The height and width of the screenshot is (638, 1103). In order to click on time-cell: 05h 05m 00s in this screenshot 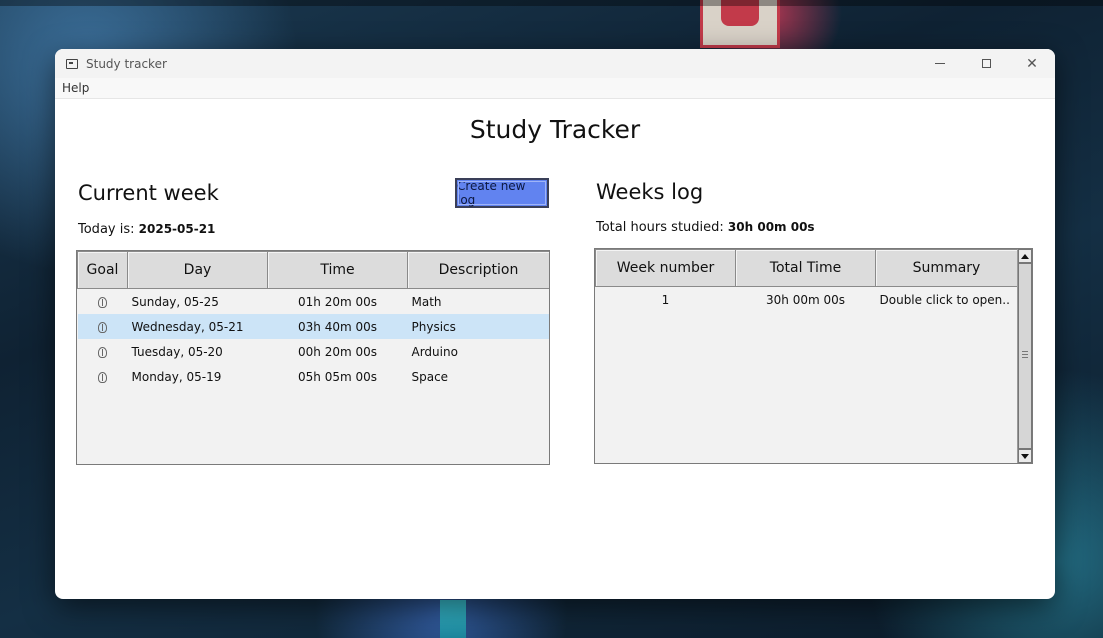, I will do `click(337, 376)`.